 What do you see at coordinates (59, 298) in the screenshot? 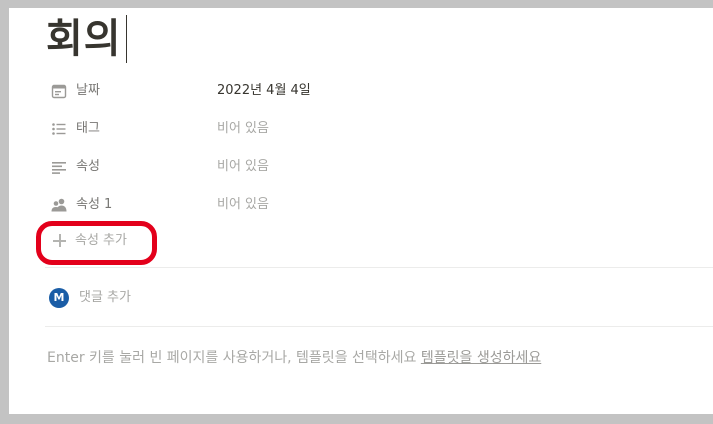
I see `avatar: M` at bounding box center [59, 298].